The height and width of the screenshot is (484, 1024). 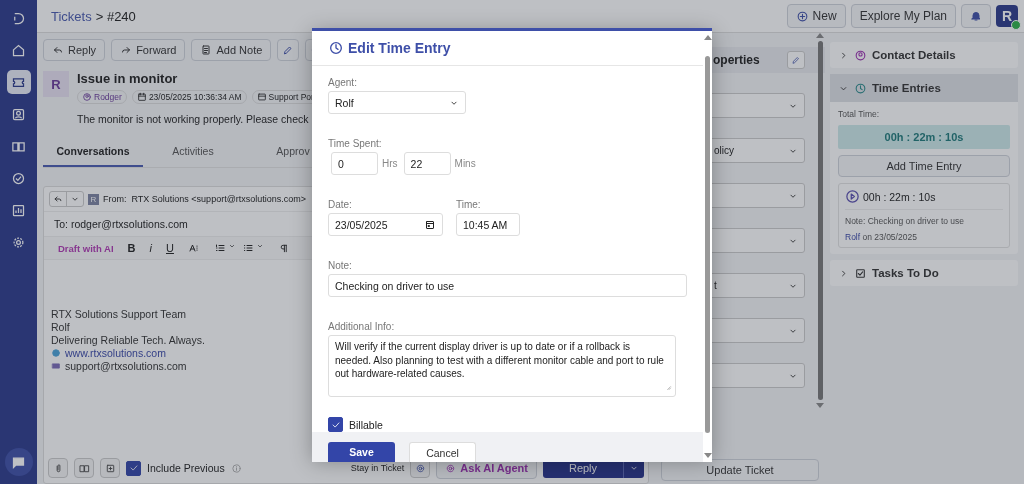 What do you see at coordinates (119, 314) in the screenshot?
I see `signature-line: RTX Solutions Support Team` at bounding box center [119, 314].